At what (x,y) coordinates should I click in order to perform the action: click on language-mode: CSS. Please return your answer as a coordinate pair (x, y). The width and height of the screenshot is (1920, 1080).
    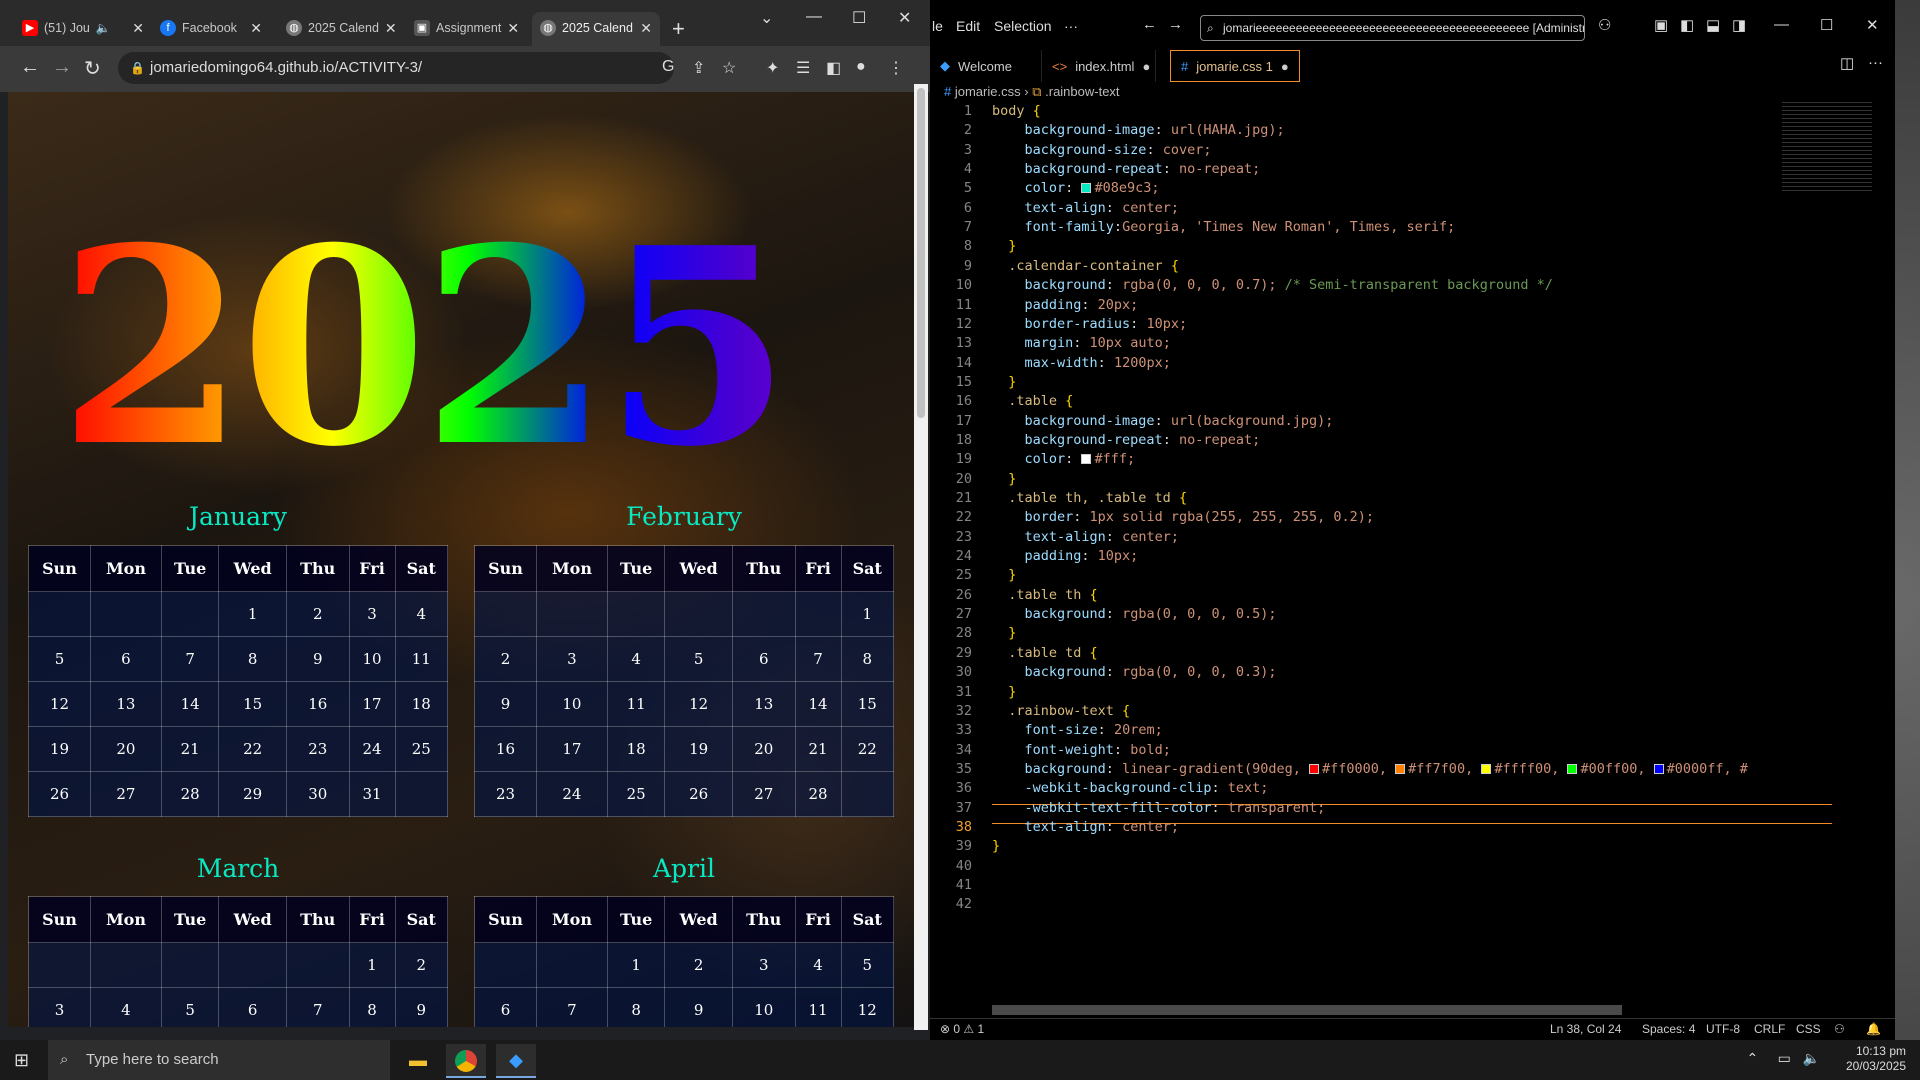
    Looking at the image, I should click on (1808, 1029).